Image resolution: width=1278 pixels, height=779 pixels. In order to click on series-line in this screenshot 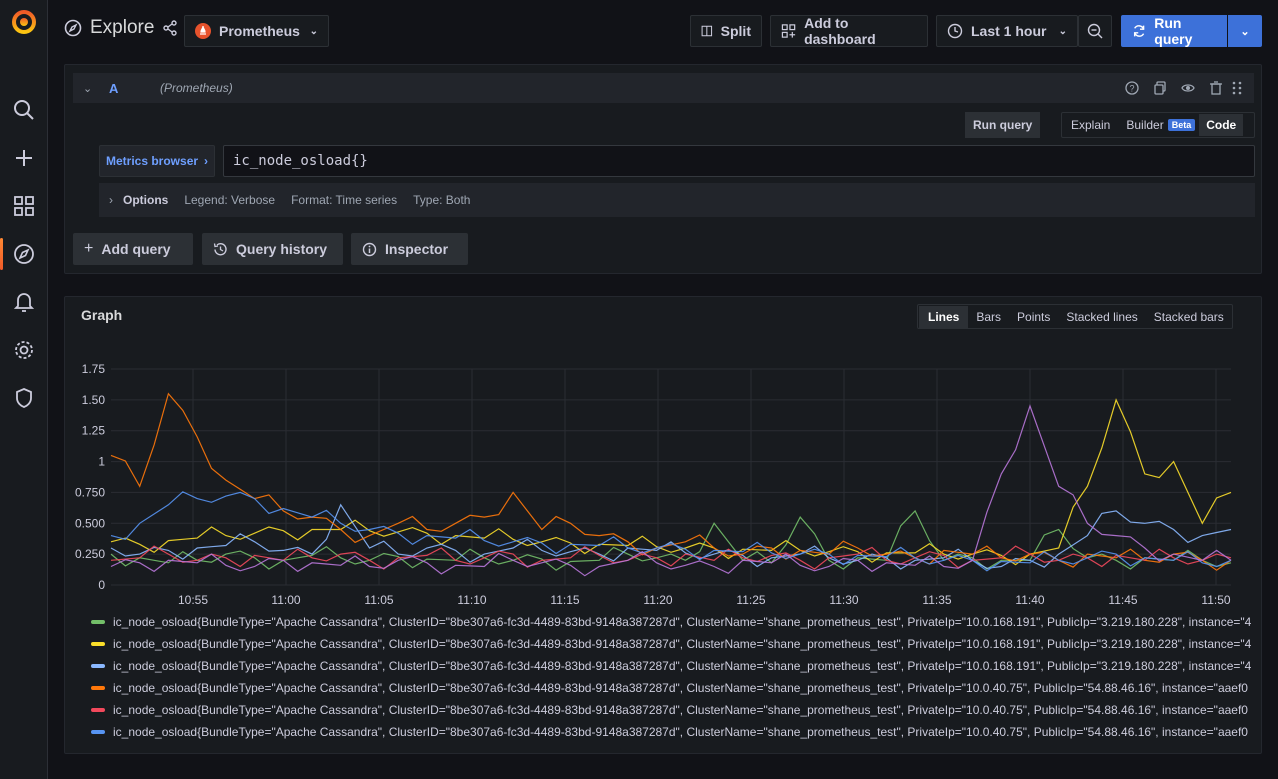, I will do `click(671, 557)`.